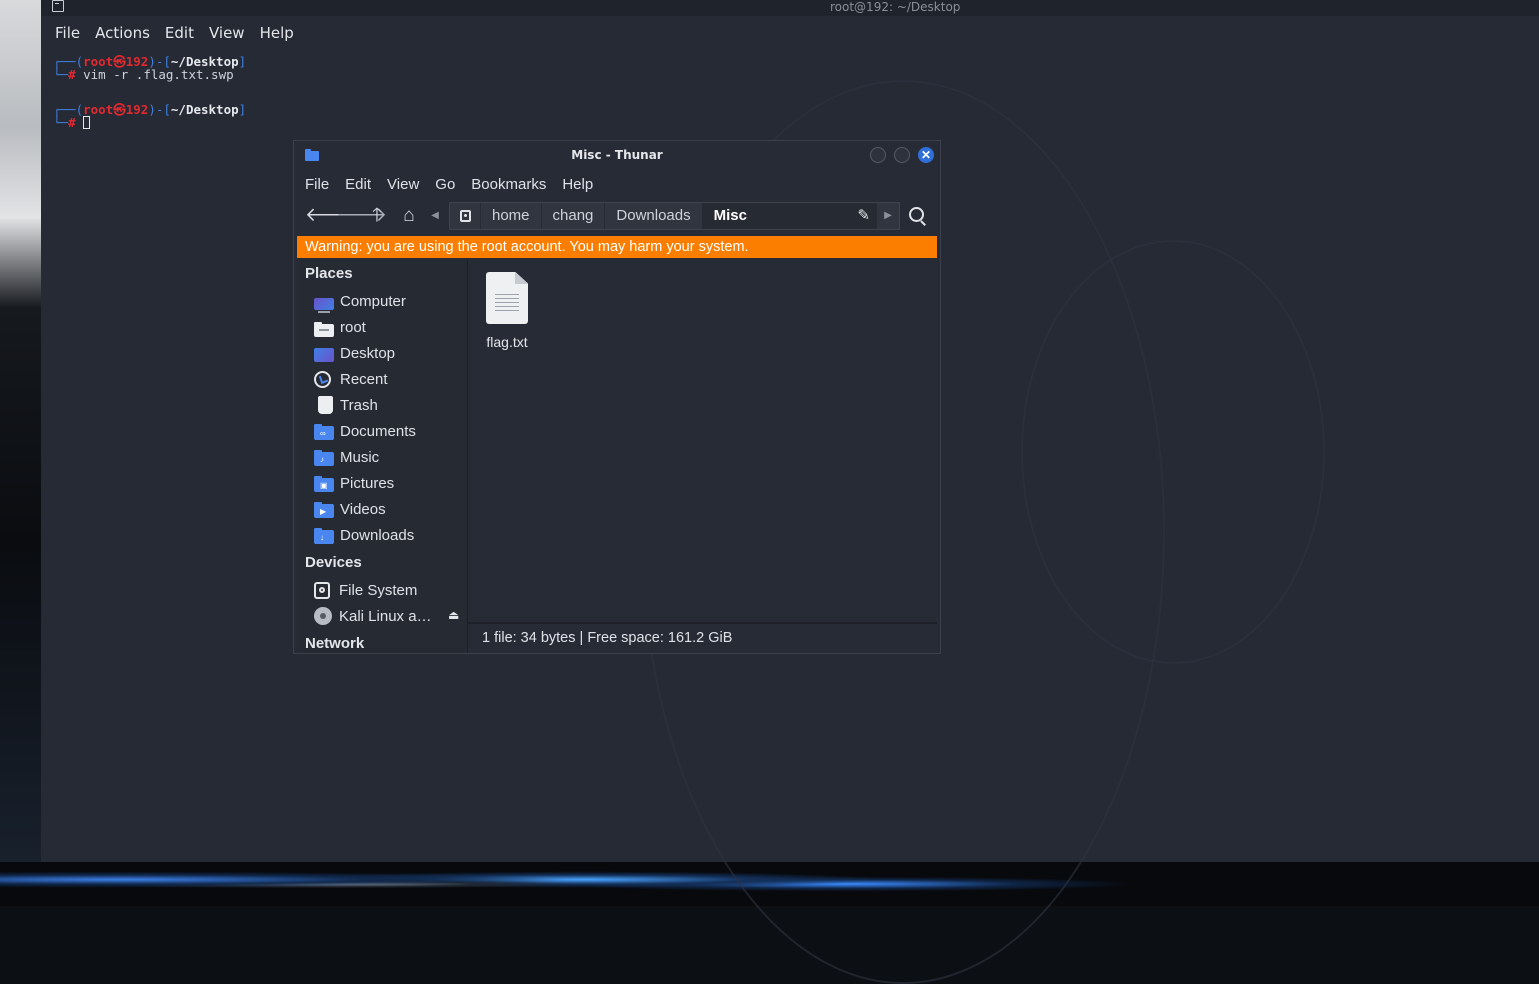 This screenshot has height=984, width=1539. I want to click on command-text: vim -r .flag.txt.swp, so click(158, 74).